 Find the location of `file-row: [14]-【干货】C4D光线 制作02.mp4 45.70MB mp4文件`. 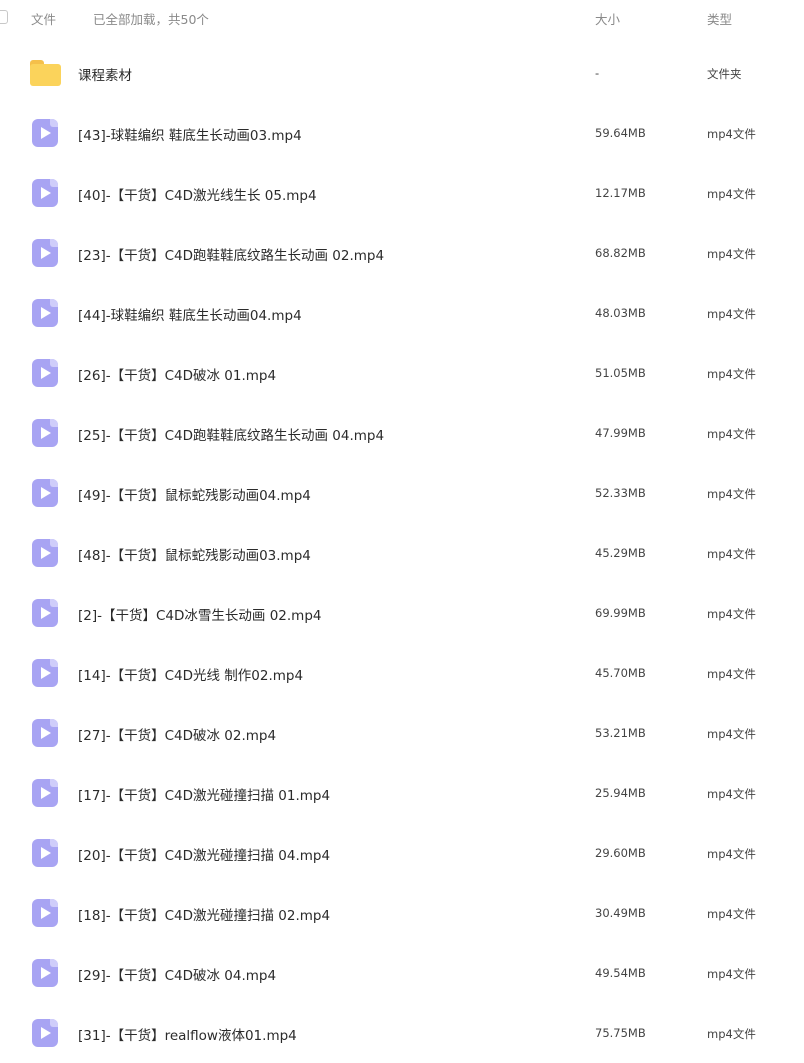

file-row: [14]-【干货】C4D光线 制作02.mp4 45.70MB mp4文件 is located at coordinates (402, 673).